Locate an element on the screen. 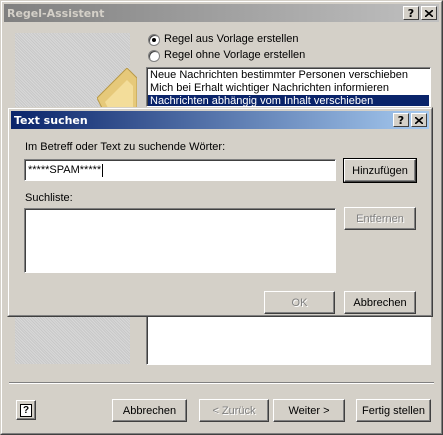 Image resolution: width=443 pixels, height=435 pixels. dialog-help-button: ? is located at coordinates (401, 120).